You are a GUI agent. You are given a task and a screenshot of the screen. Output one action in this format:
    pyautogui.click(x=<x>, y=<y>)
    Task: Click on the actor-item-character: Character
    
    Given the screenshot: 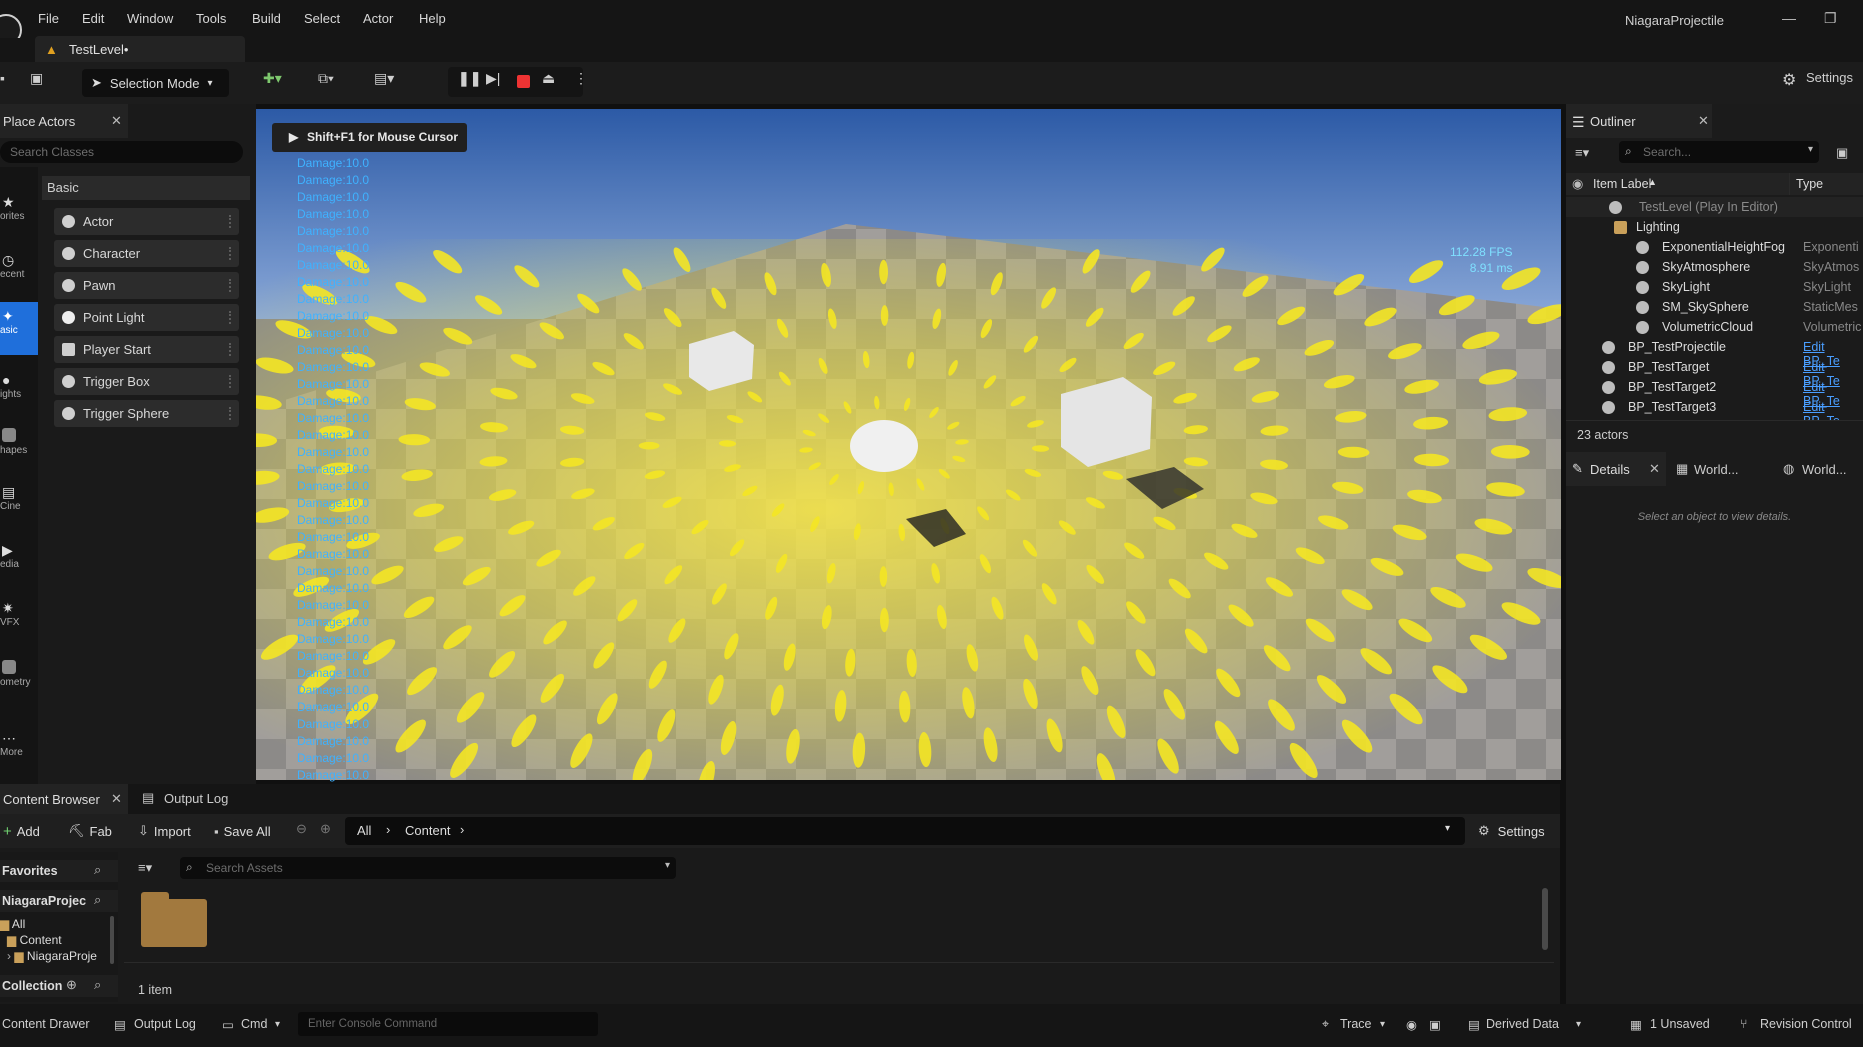 What is the action you would take?
    pyautogui.click(x=146, y=253)
    